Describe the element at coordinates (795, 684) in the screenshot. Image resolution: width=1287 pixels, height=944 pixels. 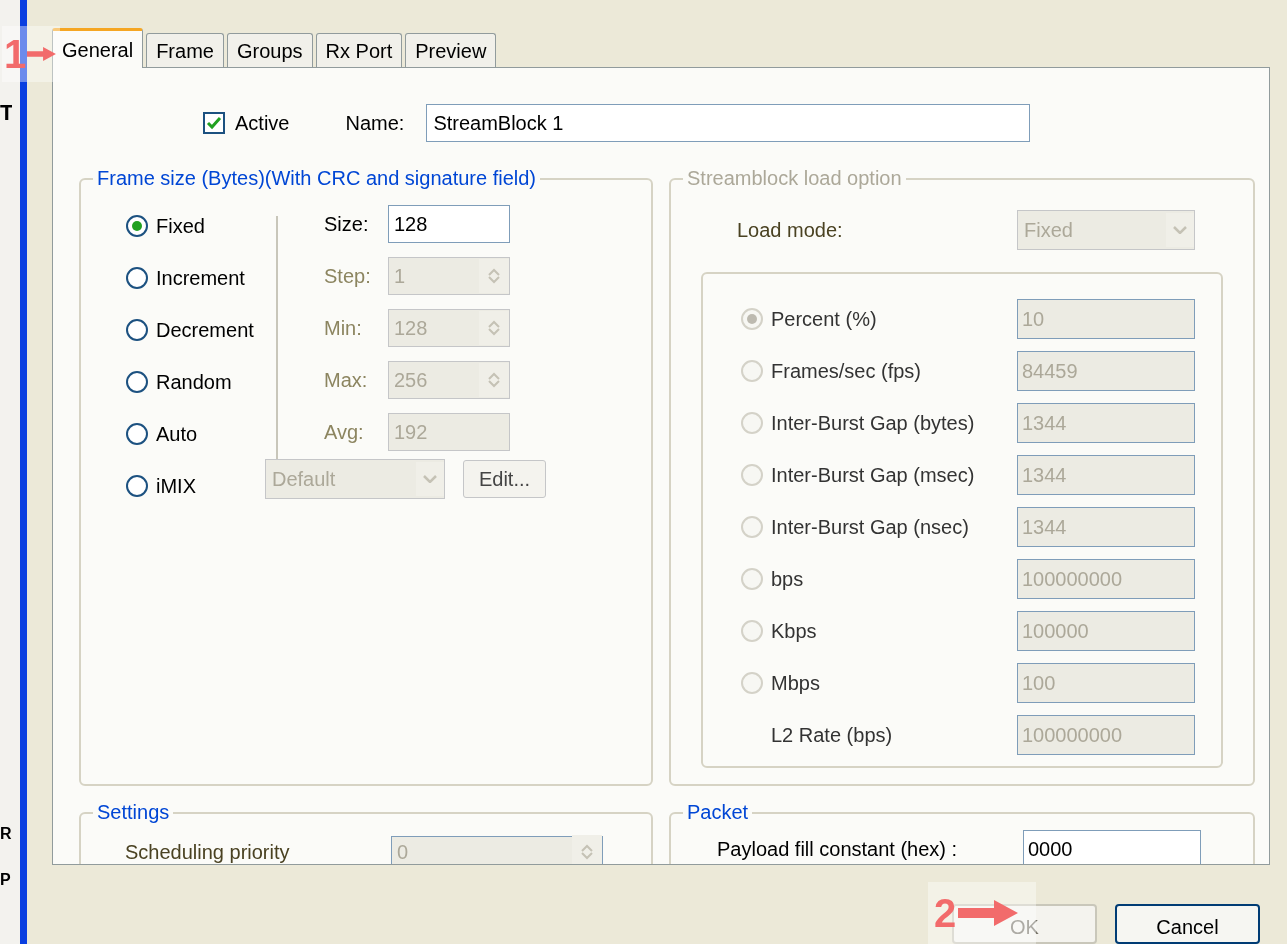
I see `radio-label: Mbps` at that location.